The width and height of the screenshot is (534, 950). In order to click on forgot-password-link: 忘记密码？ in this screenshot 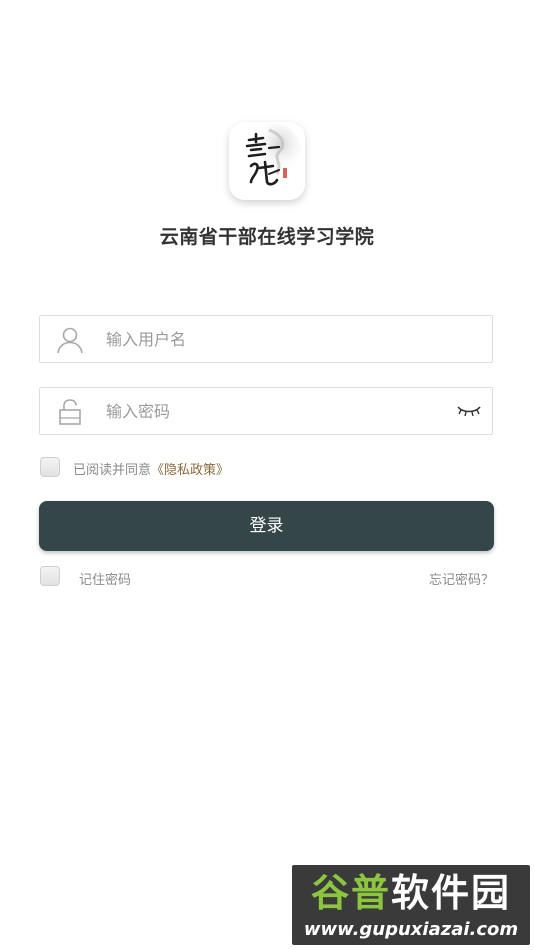, I will do `click(461, 578)`.